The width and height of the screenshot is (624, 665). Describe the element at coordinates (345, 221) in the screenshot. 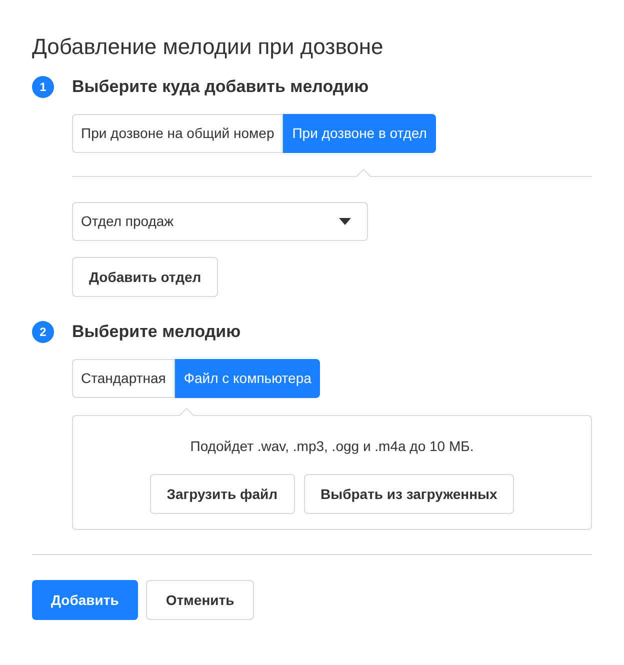

I see `caret-icon` at that location.